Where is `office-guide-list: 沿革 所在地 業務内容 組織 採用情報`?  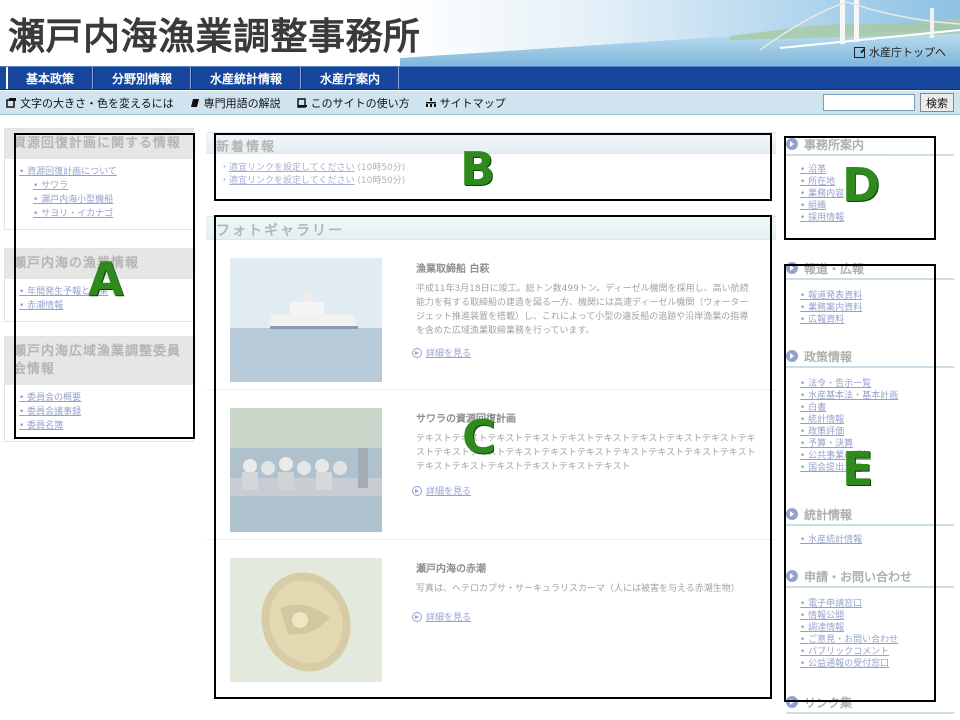
office-guide-list: 沿革 所在地 業務内容 組織 採用情報 is located at coordinates (822, 194).